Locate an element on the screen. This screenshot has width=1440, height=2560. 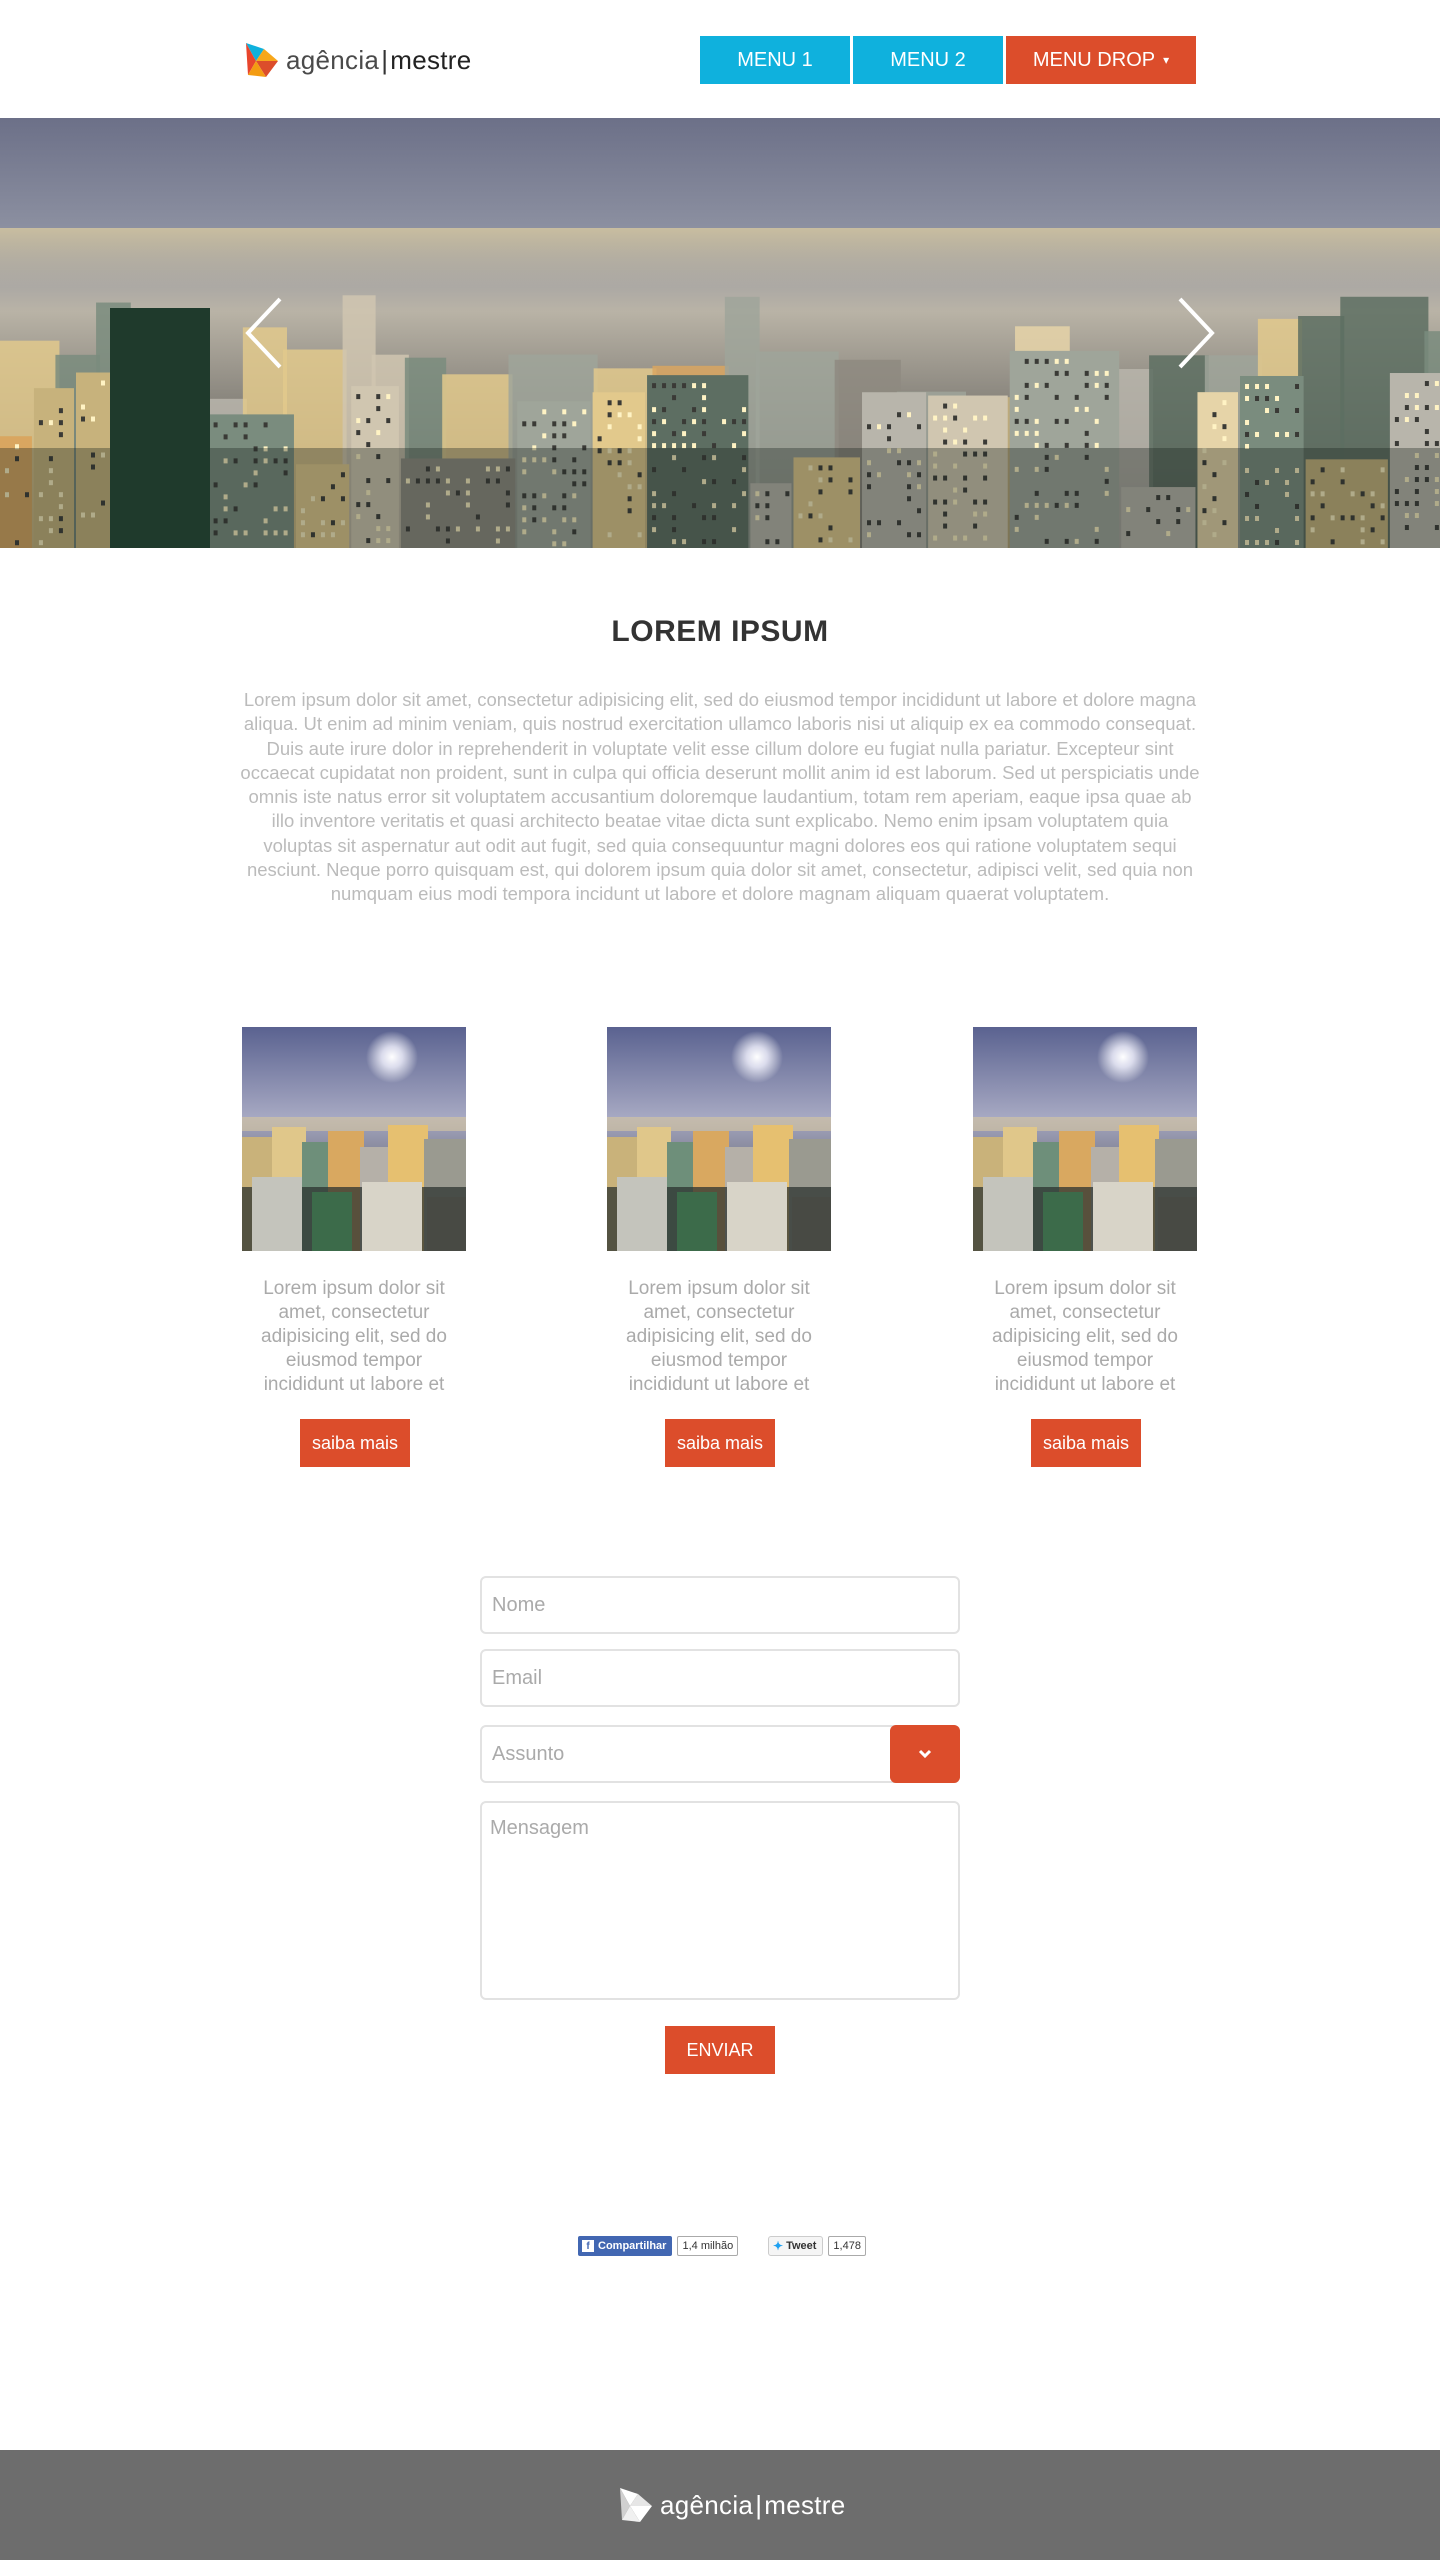
nav-menu-drop-button: MENU DROP ▾ is located at coordinates (1101, 60).